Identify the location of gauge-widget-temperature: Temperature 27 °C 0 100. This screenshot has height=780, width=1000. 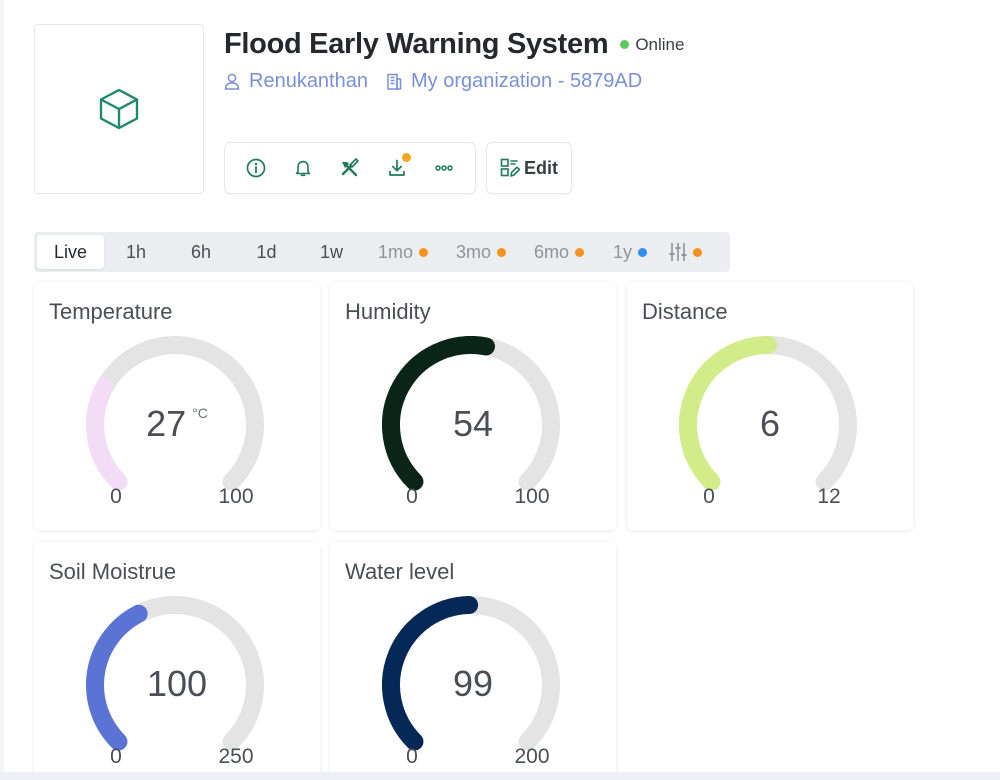
(177, 406).